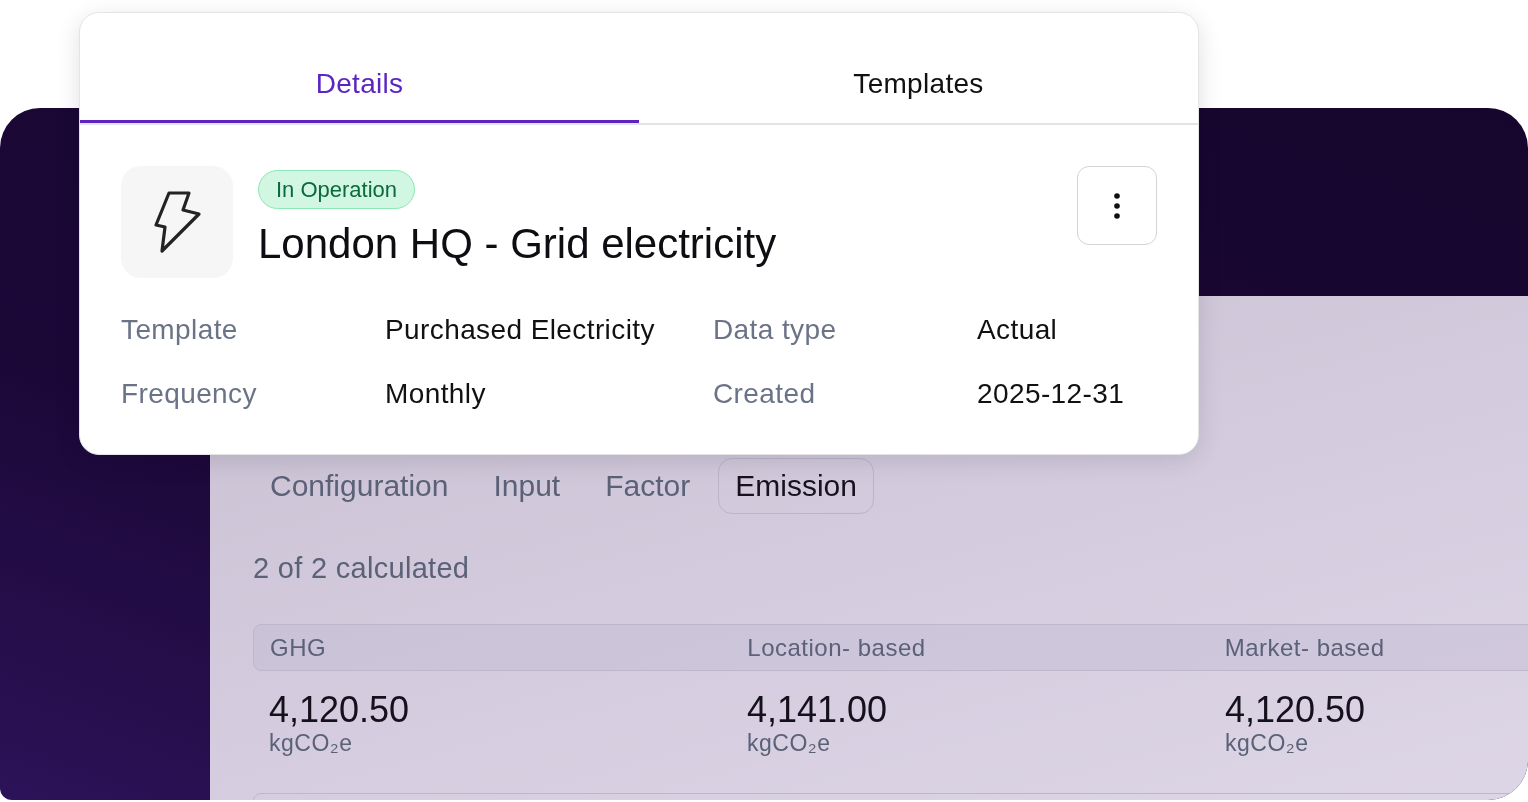 The height and width of the screenshot is (802, 1528). What do you see at coordinates (775, 330) in the screenshot?
I see `field-label: Data type` at bounding box center [775, 330].